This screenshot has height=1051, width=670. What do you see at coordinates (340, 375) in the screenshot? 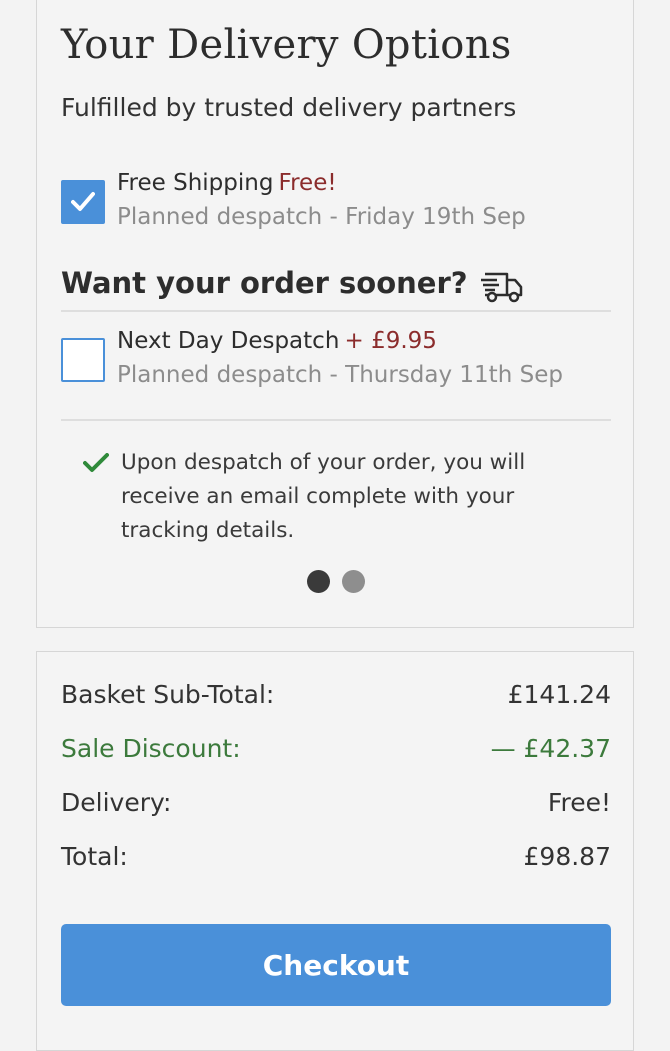
I see `option-despatch-date: Planned despatch - Thursday 11th Sep` at bounding box center [340, 375].